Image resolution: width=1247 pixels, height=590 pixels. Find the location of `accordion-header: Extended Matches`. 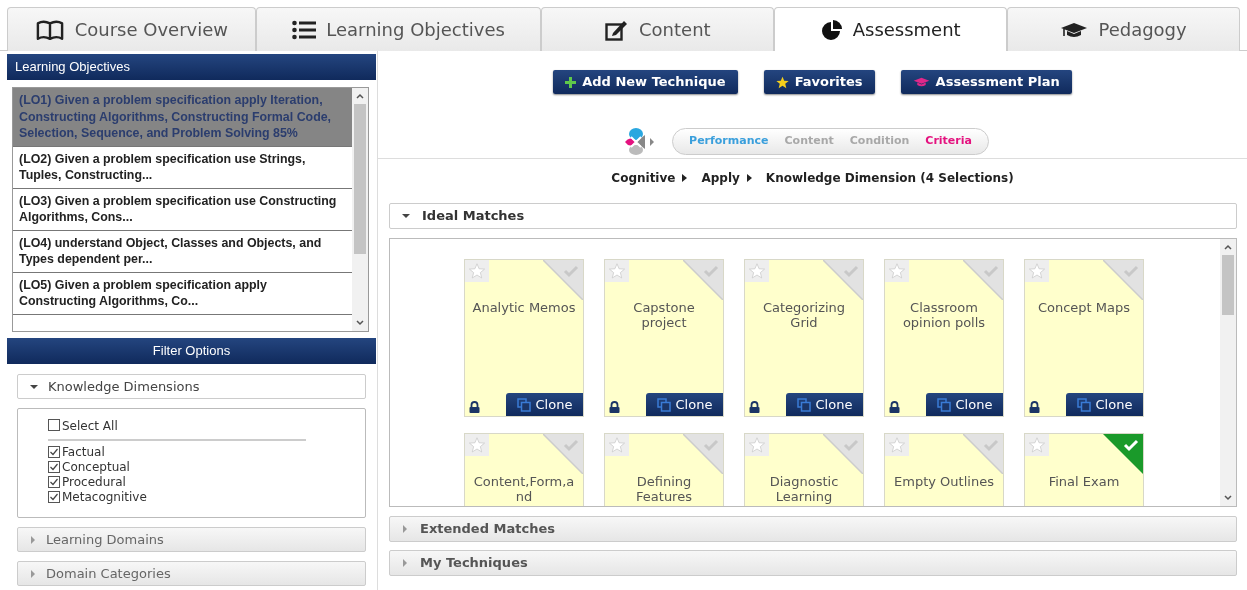

accordion-header: Extended Matches is located at coordinates (813, 529).